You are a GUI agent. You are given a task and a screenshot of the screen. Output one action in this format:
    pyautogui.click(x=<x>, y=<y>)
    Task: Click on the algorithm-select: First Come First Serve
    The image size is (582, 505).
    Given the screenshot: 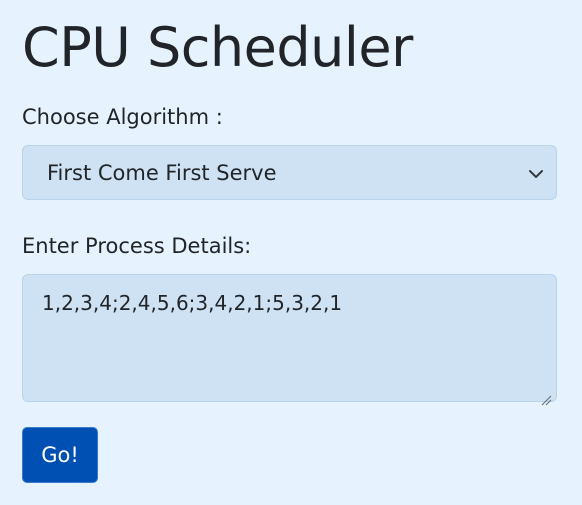 What is the action you would take?
    pyautogui.click(x=289, y=172)
    